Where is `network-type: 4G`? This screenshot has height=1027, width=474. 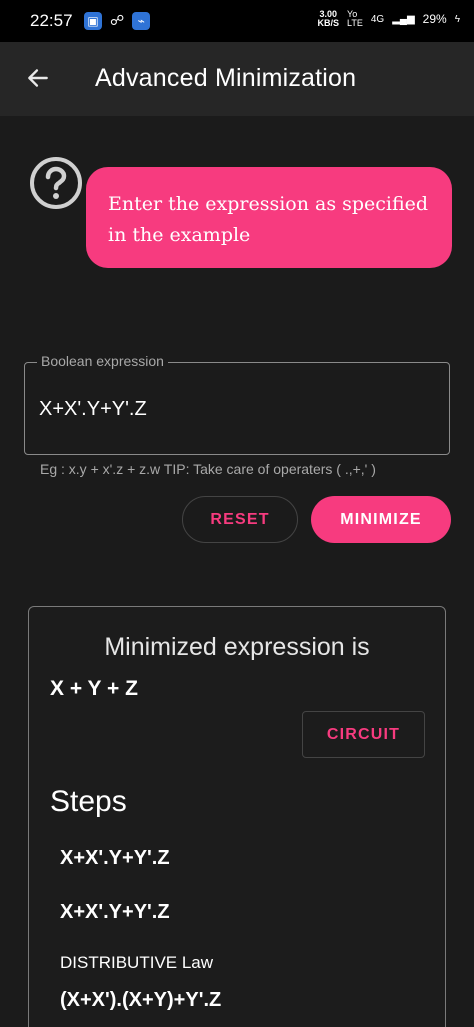 network-type: 4G is located at coordinates (377, 19).